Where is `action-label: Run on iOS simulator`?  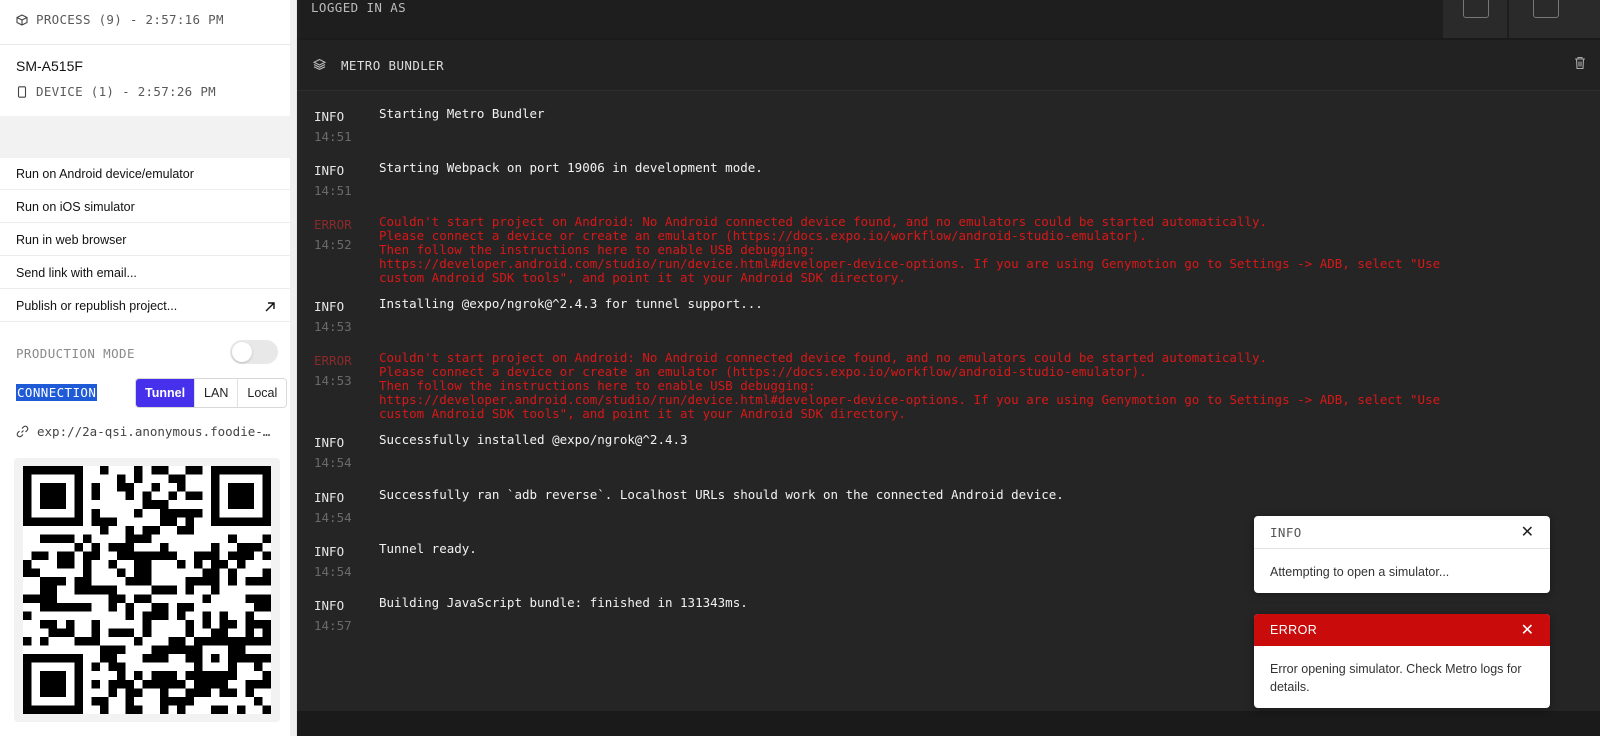 action-label: Run on iOS simulator is located at coordinates (75, 207).